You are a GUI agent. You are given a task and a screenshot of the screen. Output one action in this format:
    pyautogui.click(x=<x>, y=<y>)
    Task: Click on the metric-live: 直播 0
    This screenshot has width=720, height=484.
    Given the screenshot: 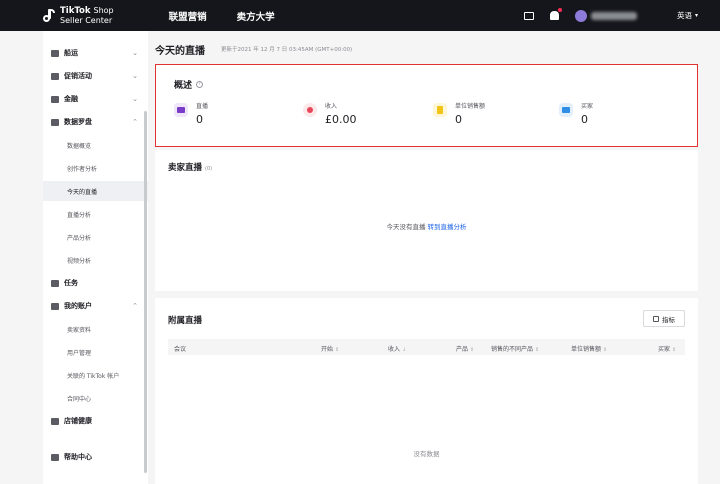 What is the action you would take?
    pyautogui.click(x=191, y=113)
    